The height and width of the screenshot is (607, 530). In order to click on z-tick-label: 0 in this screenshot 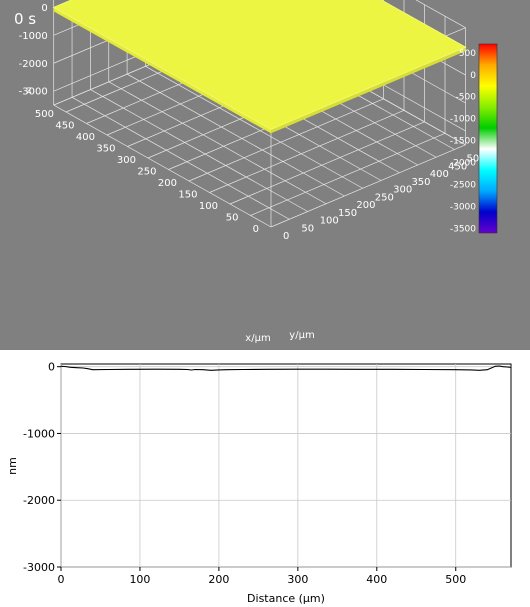, I will do `click(44, 8)`.